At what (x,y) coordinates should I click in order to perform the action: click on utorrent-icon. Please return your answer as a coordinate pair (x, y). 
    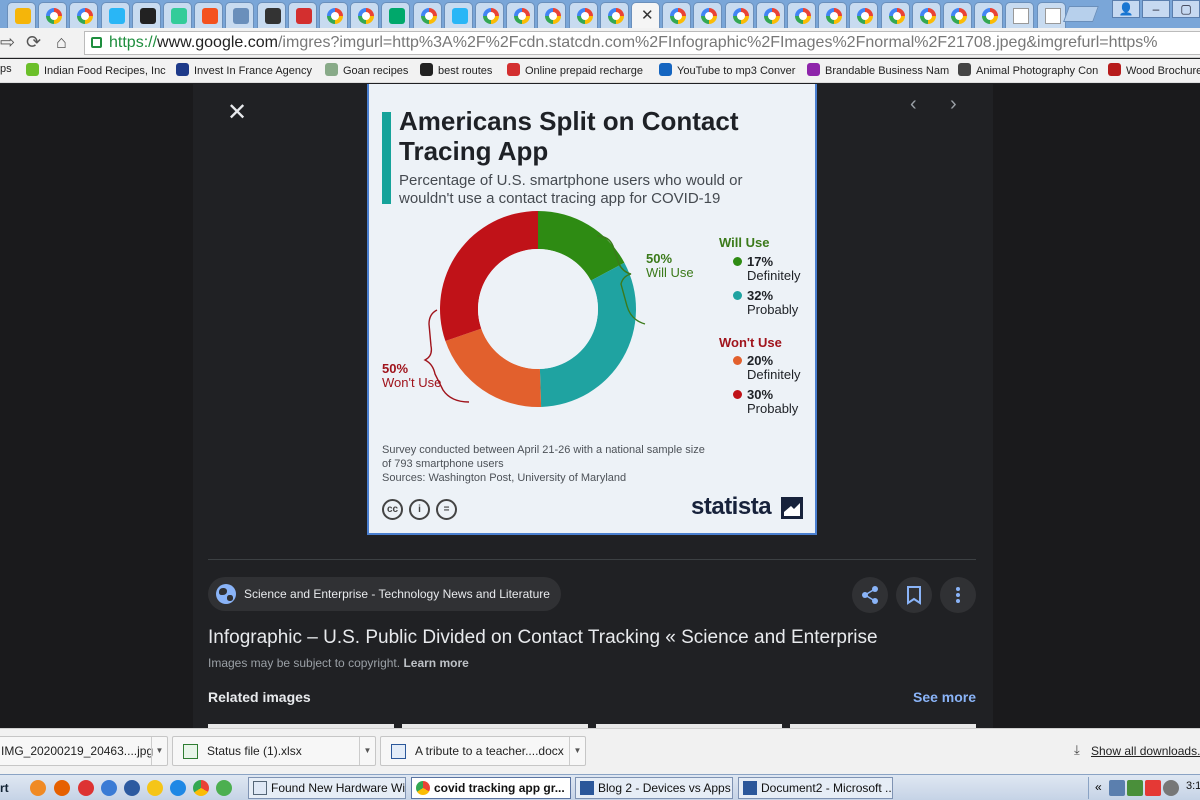
    Looking at the image, I should click on (224, 788).